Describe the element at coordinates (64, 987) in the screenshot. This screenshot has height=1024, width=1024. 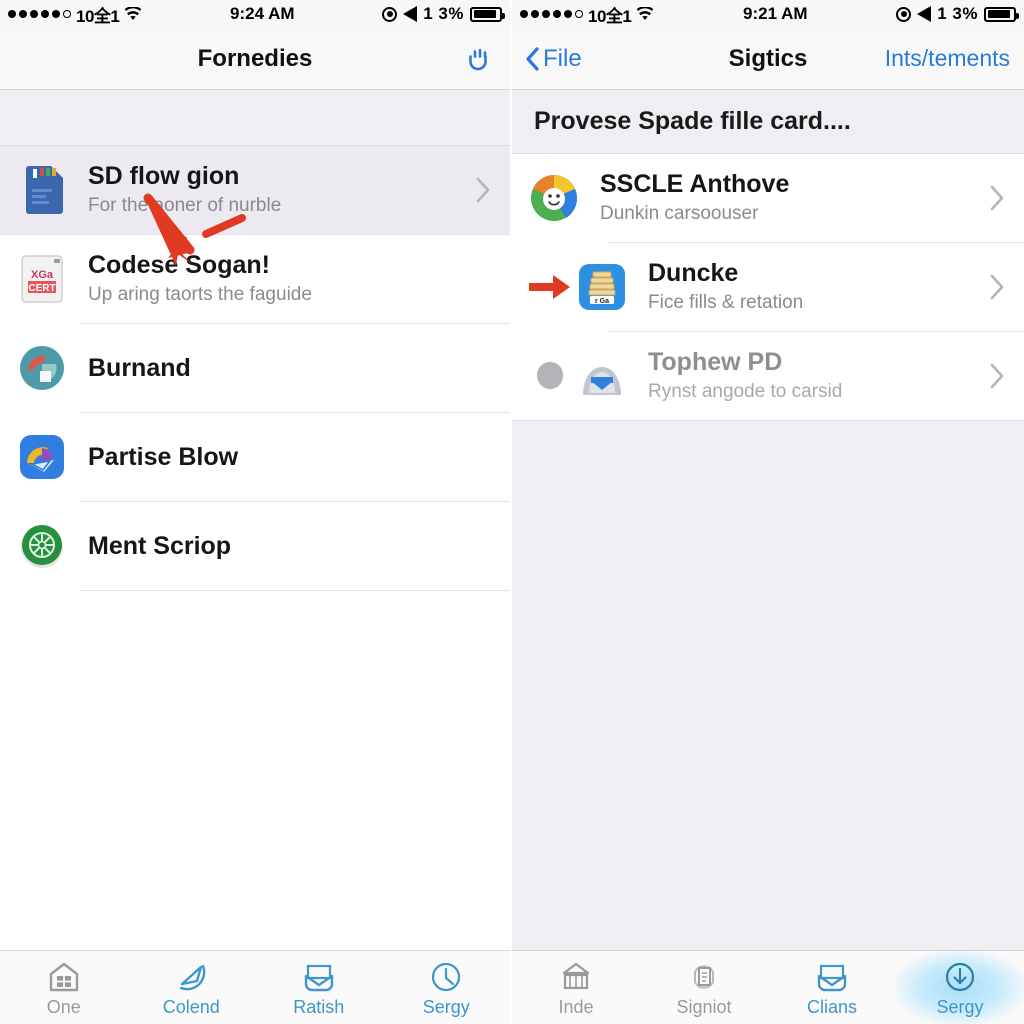
I see `tab-one: One` at that location.